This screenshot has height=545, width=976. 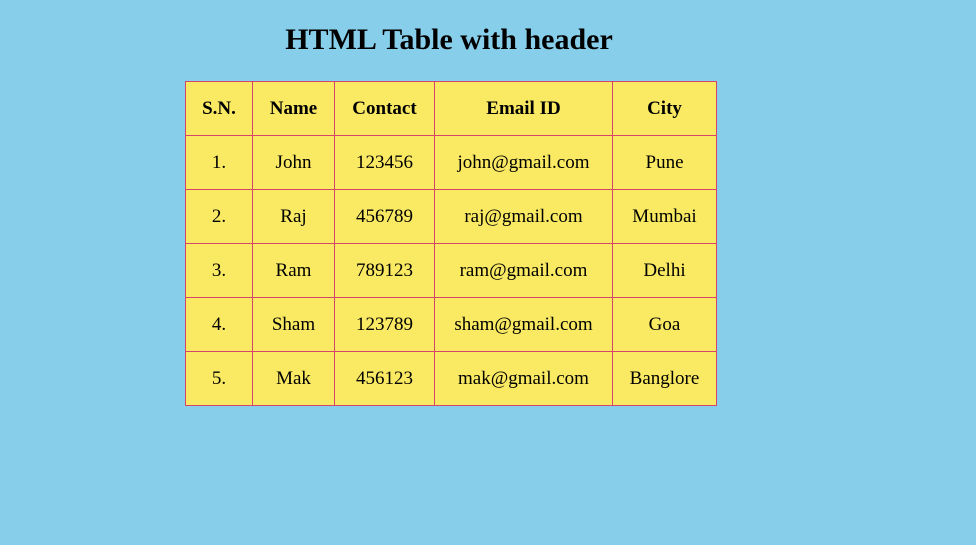 I want to click on cell-city: Delhi, so click(x=664, y=270).